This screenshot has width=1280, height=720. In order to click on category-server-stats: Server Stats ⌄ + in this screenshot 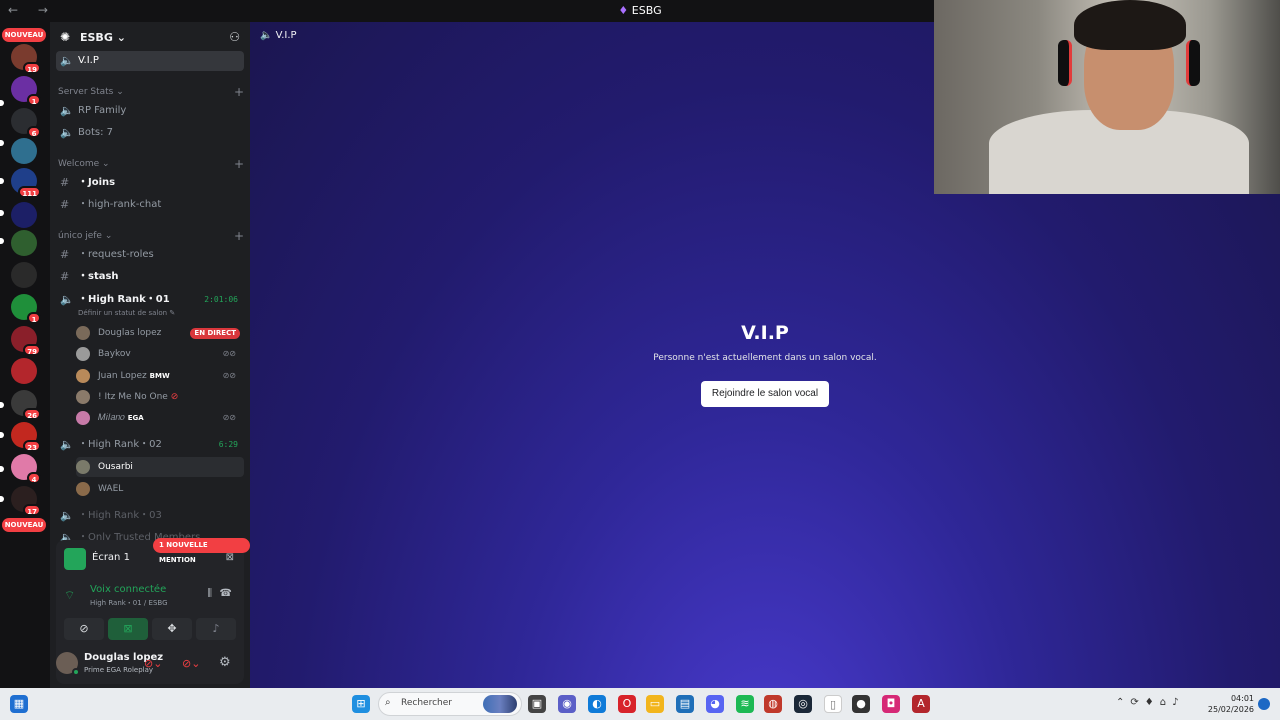, I will do `click(151, 92)`.